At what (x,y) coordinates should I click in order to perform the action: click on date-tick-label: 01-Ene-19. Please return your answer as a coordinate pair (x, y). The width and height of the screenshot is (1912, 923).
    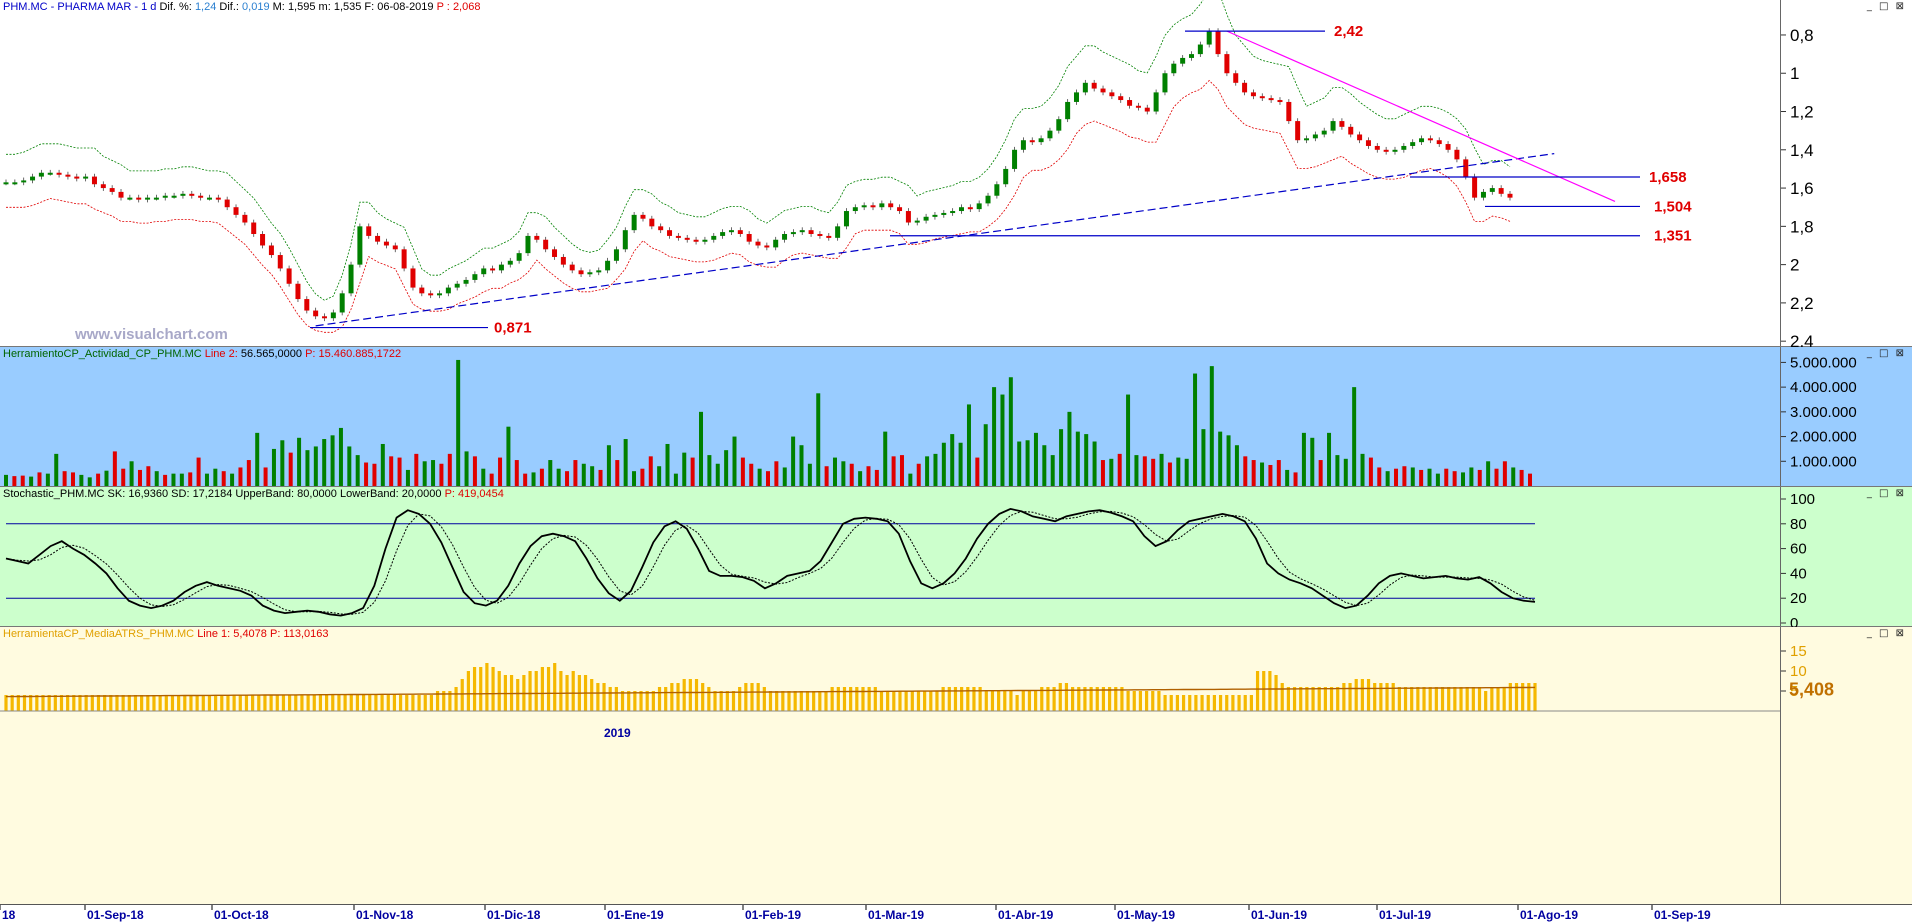
    Looking at the image, I should click on (635, 915).